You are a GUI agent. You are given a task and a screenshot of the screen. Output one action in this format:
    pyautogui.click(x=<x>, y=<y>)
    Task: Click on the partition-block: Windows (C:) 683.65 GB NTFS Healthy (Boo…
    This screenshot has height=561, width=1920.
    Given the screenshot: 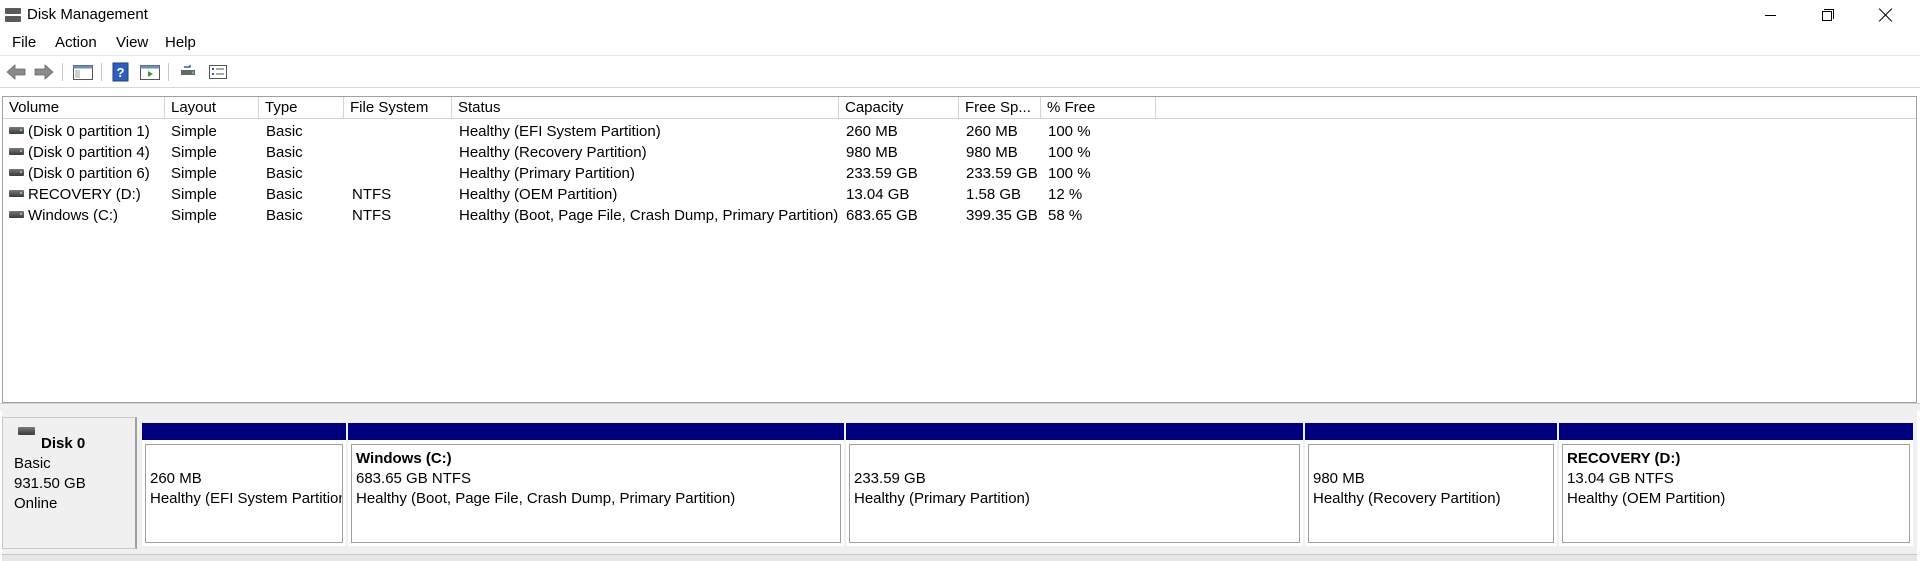 What is the action you would take?
    pyautogui.click(x=596, y=484)
    